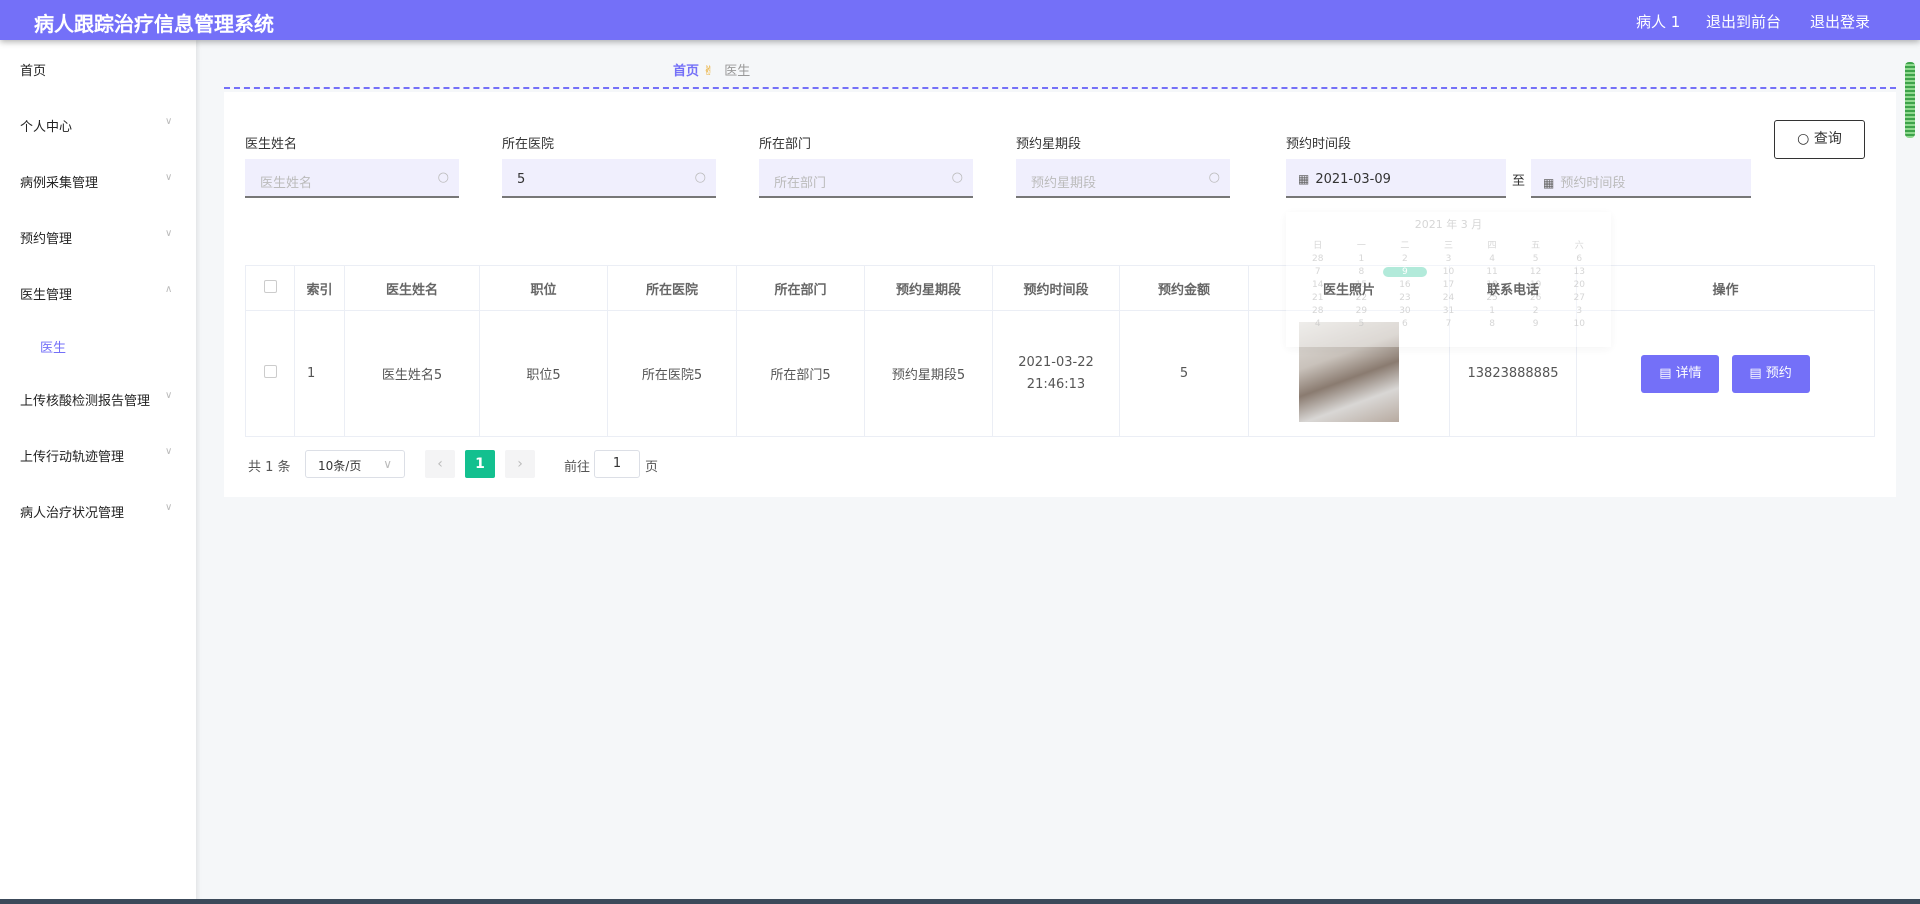 This screenshot has width=1920, height=904. I want to click on goto-page-input: 1, so click(617, 464).